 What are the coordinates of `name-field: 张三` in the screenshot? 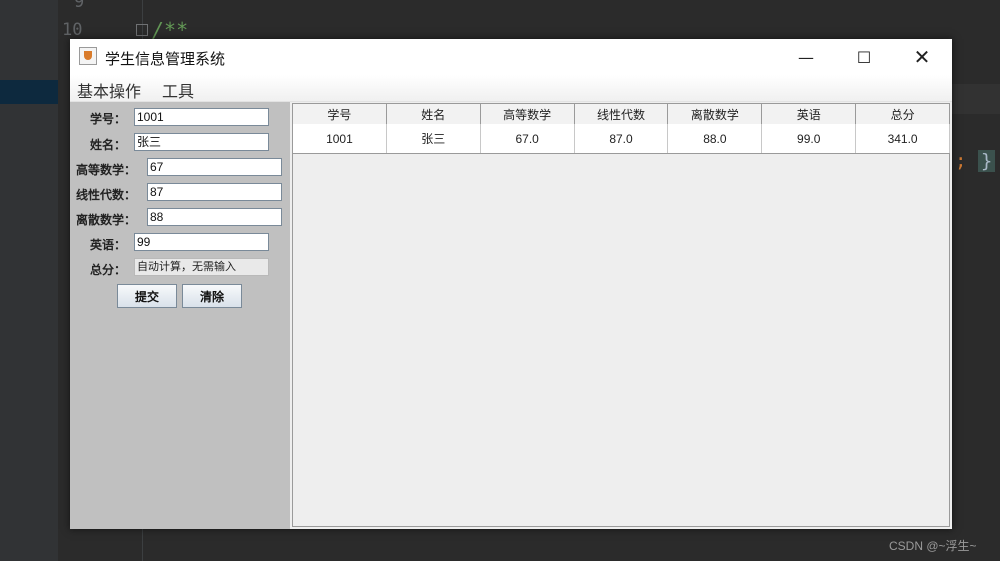 It's located at (201, 142).